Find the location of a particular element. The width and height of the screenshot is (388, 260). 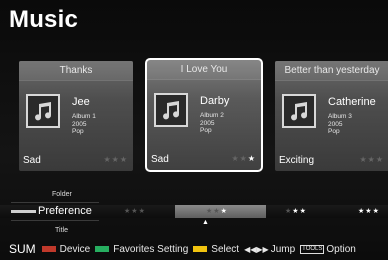

rating-filter-1: ★★★ is located at coordinates (217, 211).